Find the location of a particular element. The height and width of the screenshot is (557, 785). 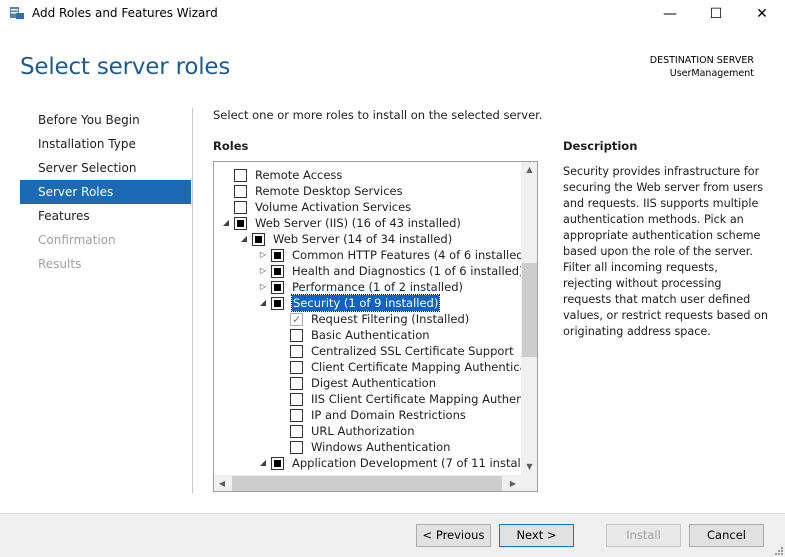

role-tree-item: Remote Access is located at coordinates (367, 175).